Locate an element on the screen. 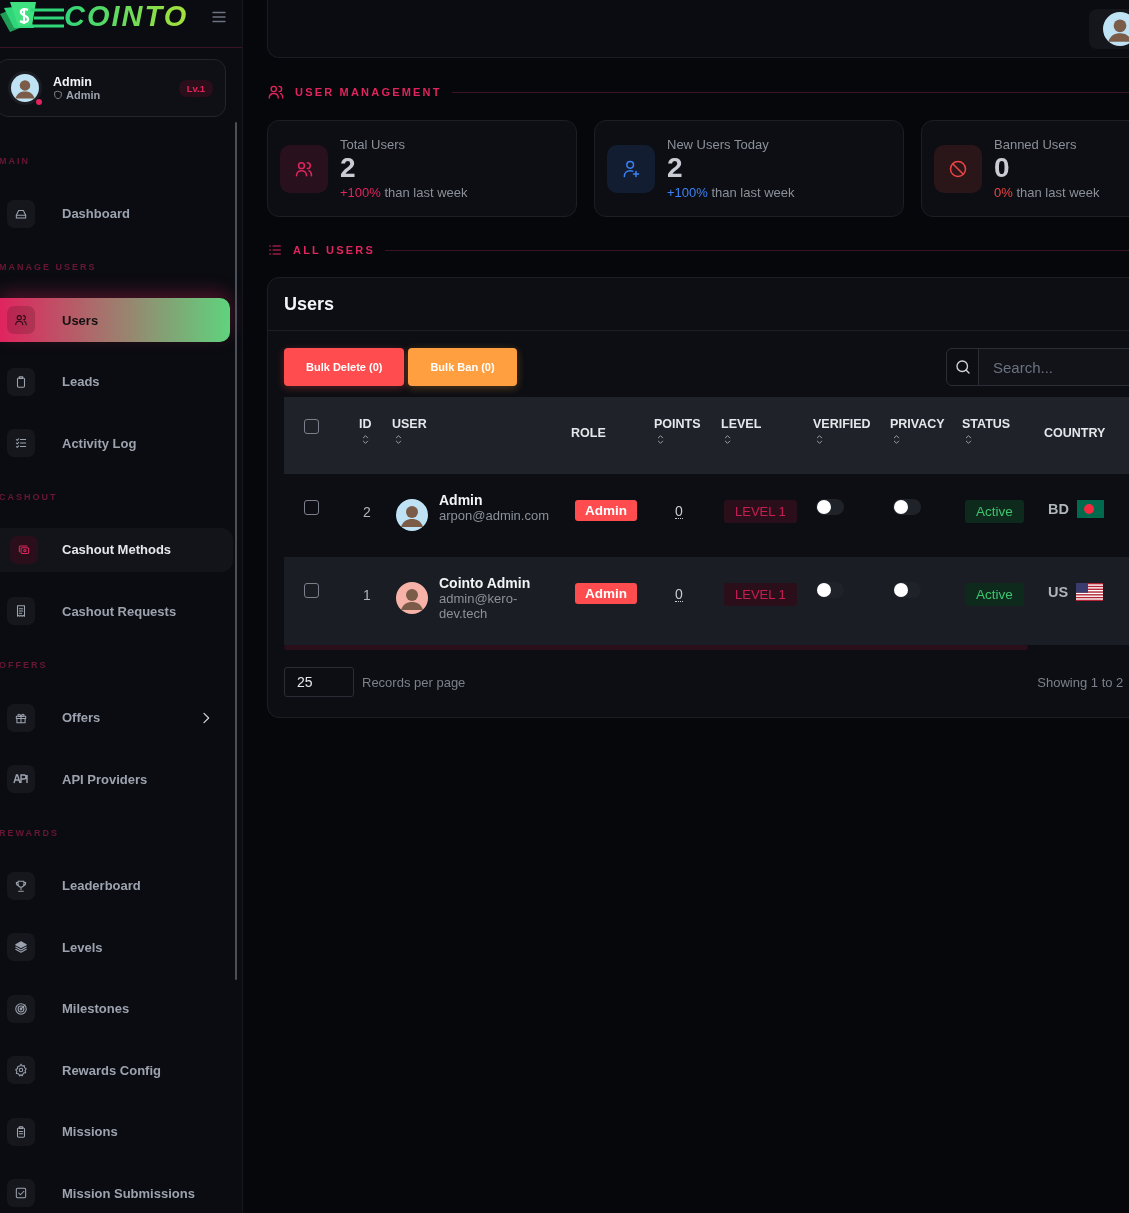  dashboard-icon is located at coordinates (21, 213).